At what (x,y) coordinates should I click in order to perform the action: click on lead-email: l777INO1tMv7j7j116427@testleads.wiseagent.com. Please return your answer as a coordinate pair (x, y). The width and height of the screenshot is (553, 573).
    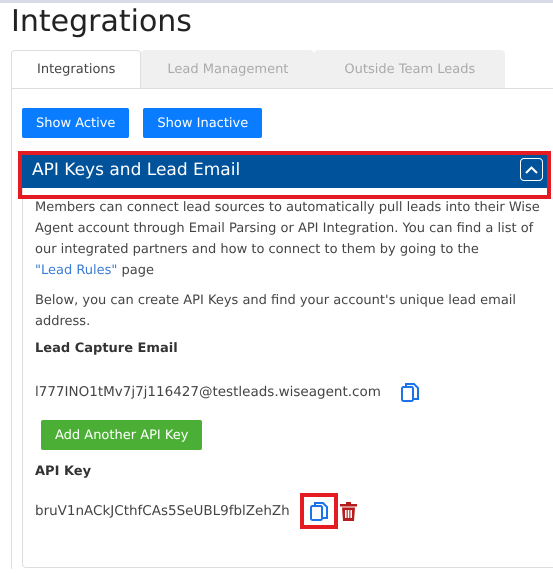
    Looking at the image, I should click on (208, 392).